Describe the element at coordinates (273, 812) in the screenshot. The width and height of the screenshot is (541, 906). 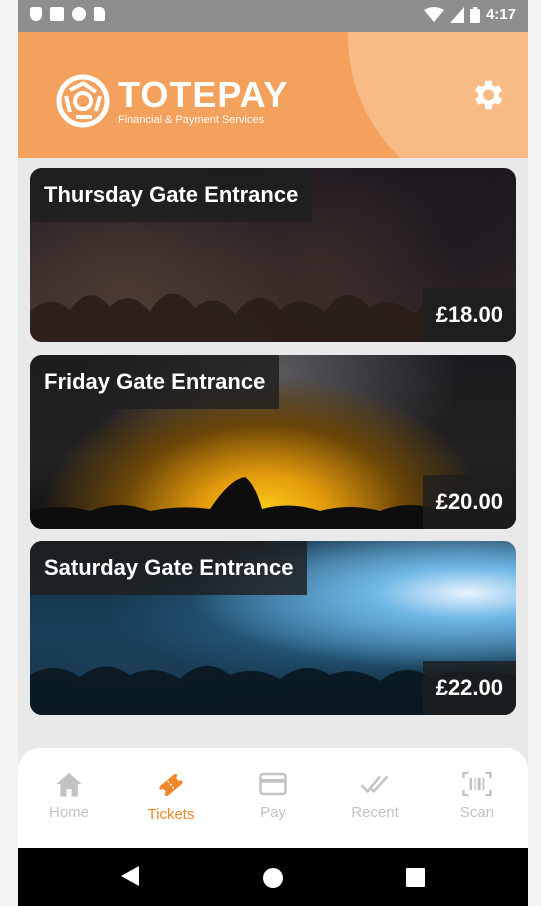
I see `nav-label: Pay` at that location.